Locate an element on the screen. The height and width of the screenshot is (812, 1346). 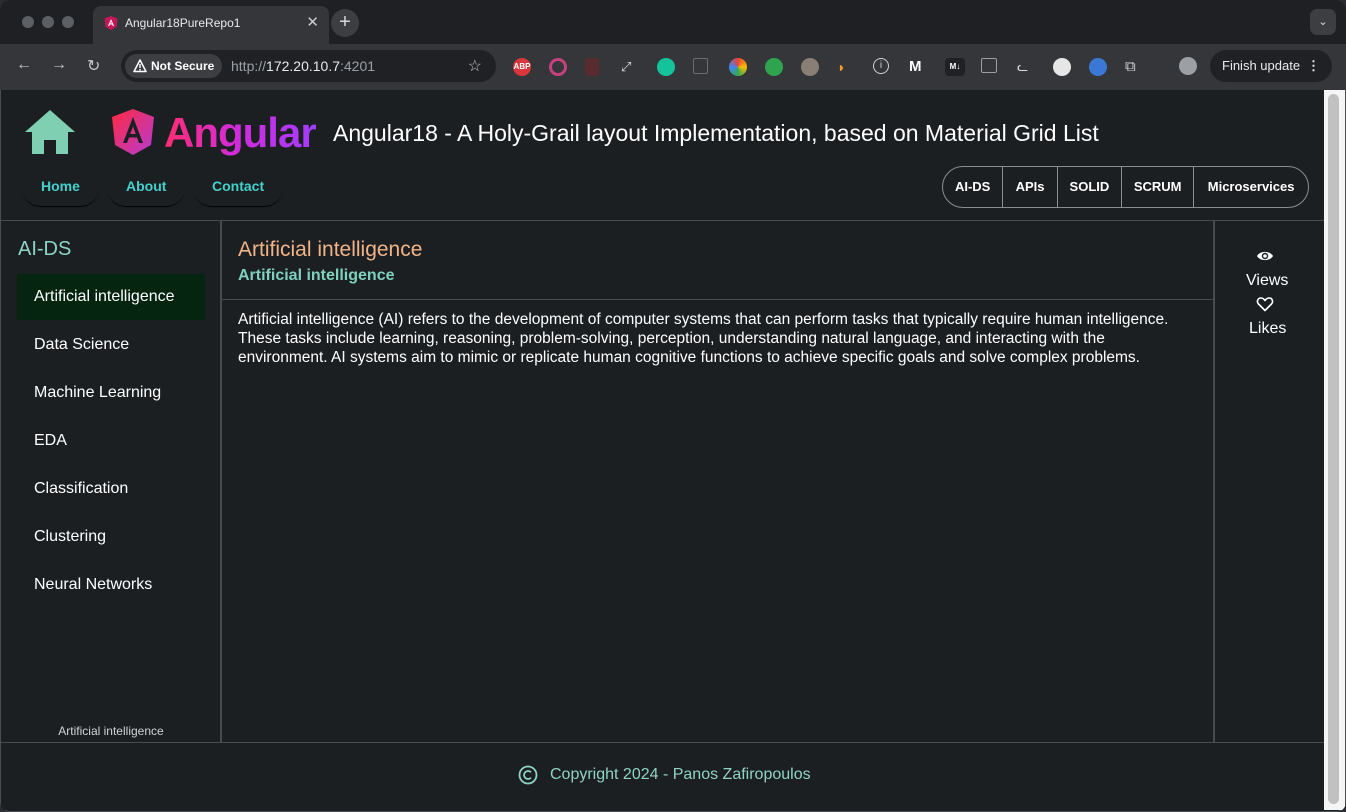
angular-favicon-icon is located at coordinates (111, 23).